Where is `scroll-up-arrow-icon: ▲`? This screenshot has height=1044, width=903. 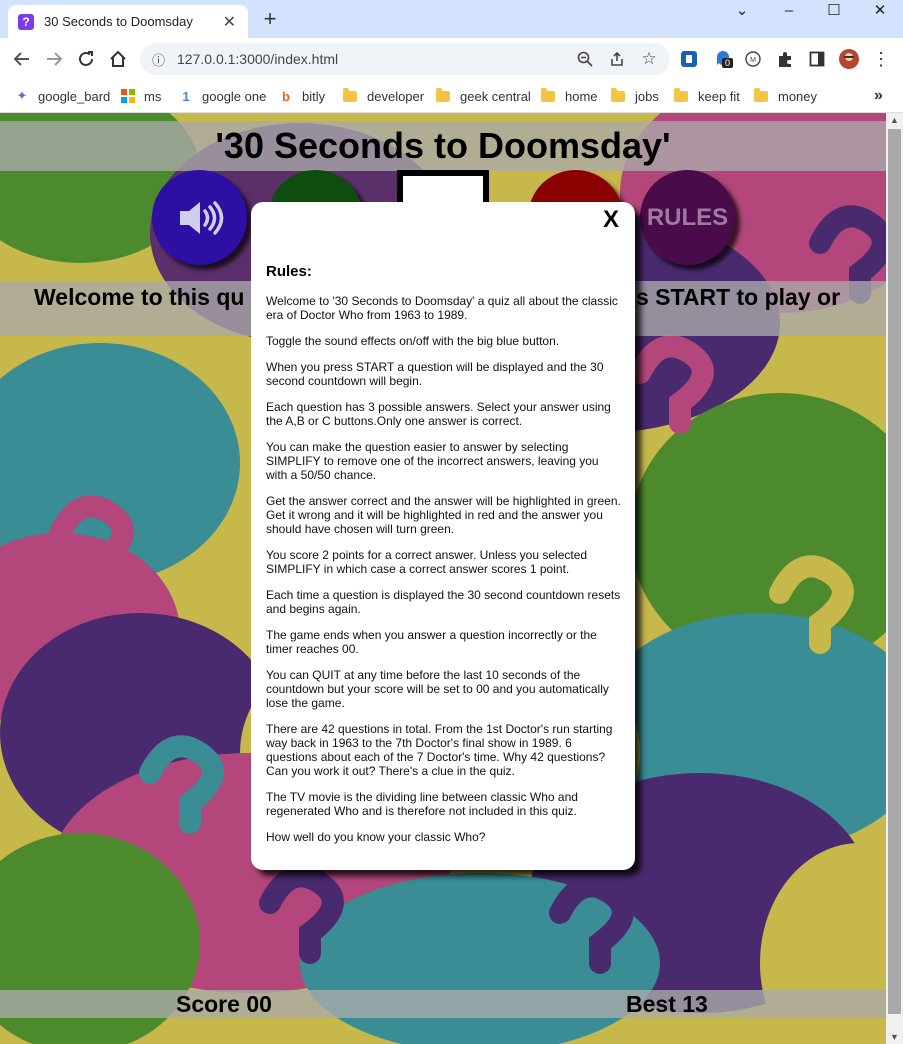
scroll-up-arrow-icon: ▲ is located at coordinates (894, 120).